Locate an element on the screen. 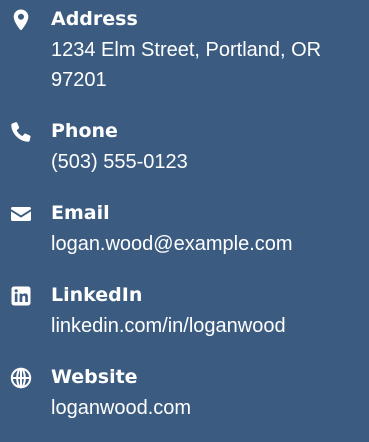  phone-link: (503) 555-0123 is located at coordinates (206, 162).